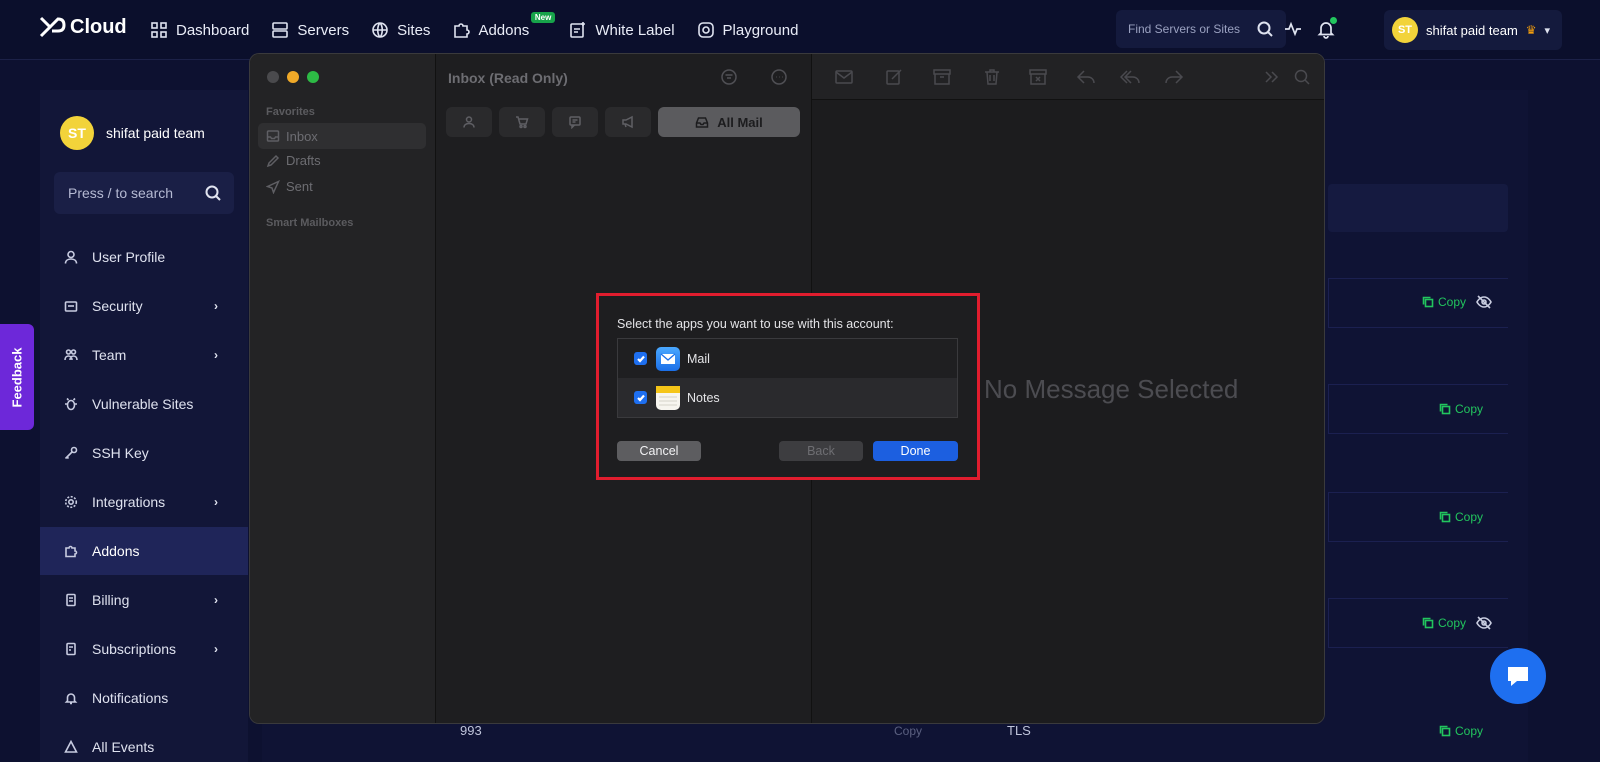 The width and height of the screenshot is (1600, 762). I want to click on activity-button, so click(1293, 29).